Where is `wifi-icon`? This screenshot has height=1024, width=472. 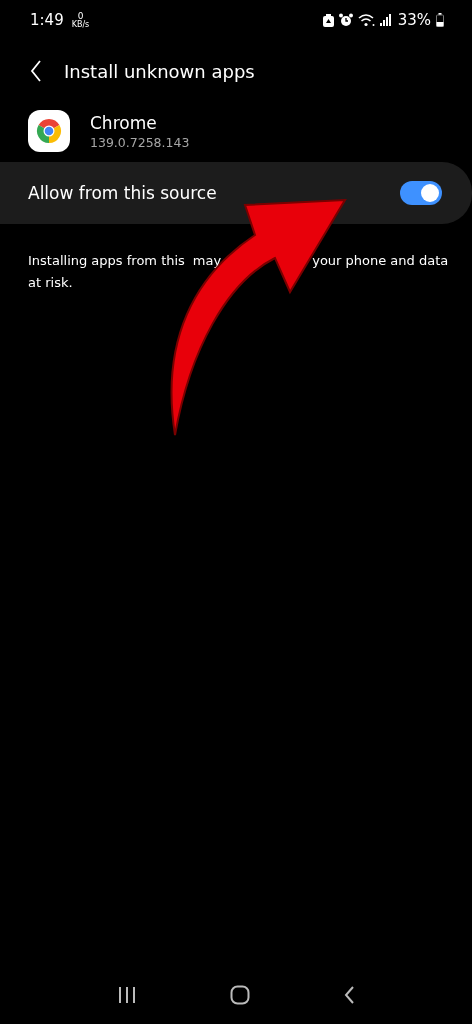
wifi-icon is located at coordinates (366, 20).